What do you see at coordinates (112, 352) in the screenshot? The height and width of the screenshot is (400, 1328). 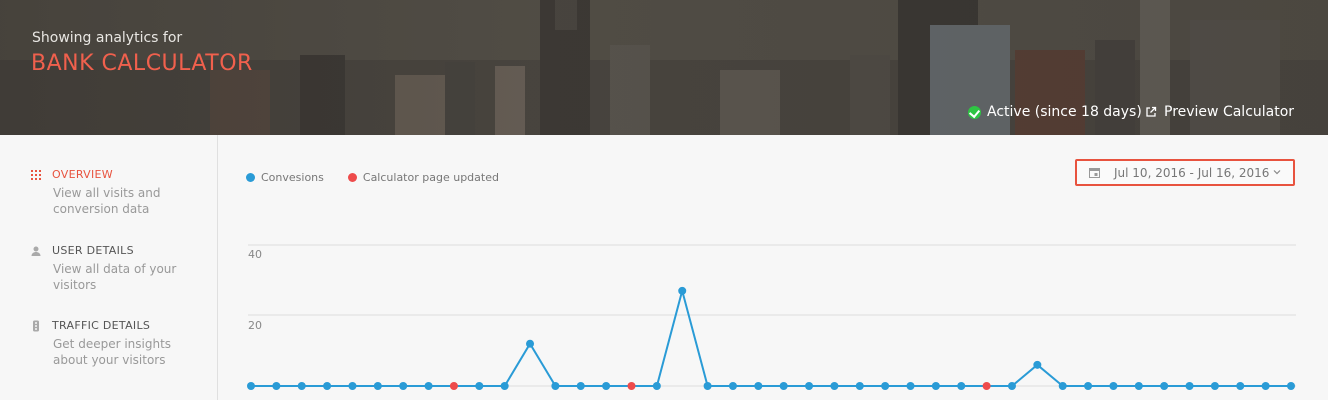 I see `sidebar-item-description: Get deeper insights about your visitors` at bounding box center [112, 352].